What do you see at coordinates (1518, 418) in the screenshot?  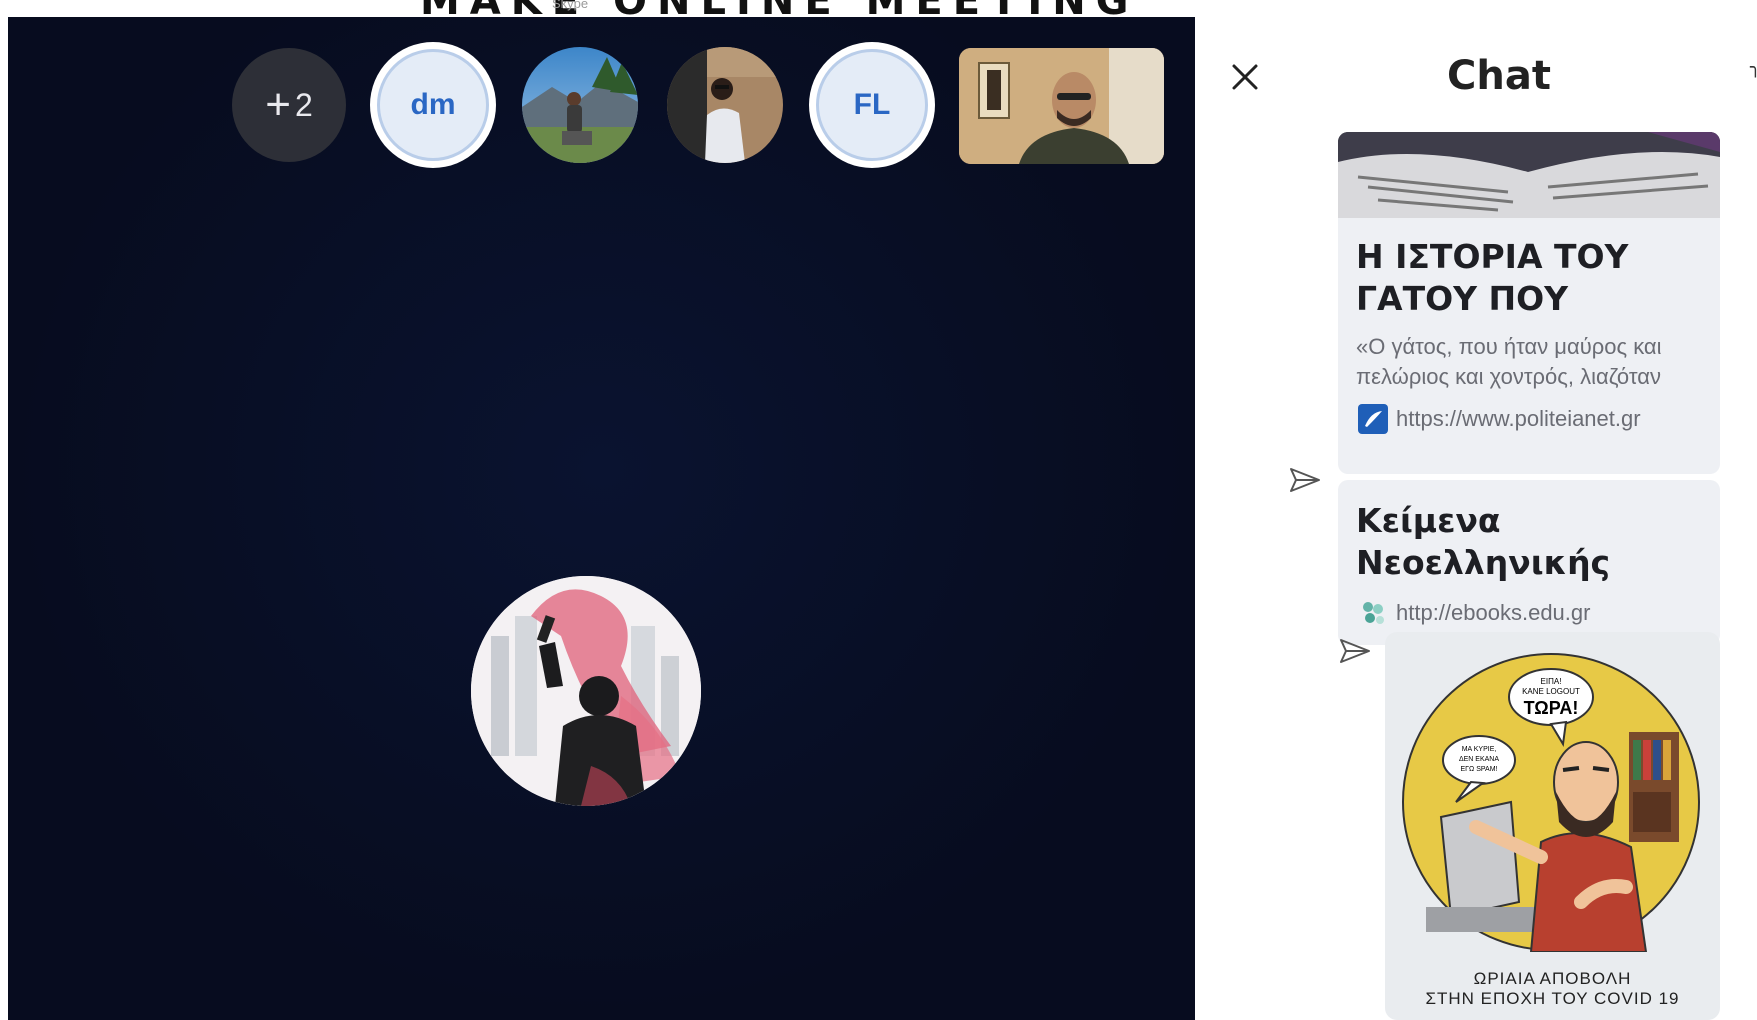 I see `link-preview-url: https://www.politeianet.gr` at bounding box center [1518, 418].